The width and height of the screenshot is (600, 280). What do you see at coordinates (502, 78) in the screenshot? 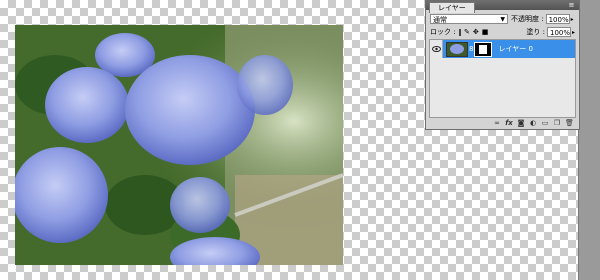
I see `layers-list: 8 レイヤー 0` at bounding box center [502, 78].